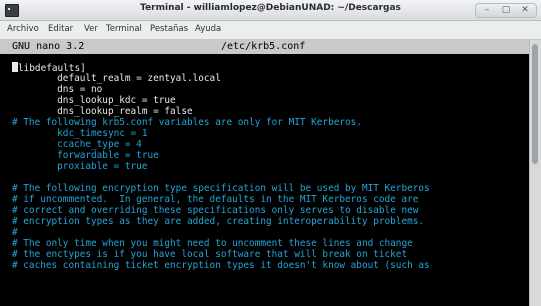 Image resolution: width=541 pixels, height=306 pixels. I want to click on menu-archivo: Archivo, so click(23, 29).